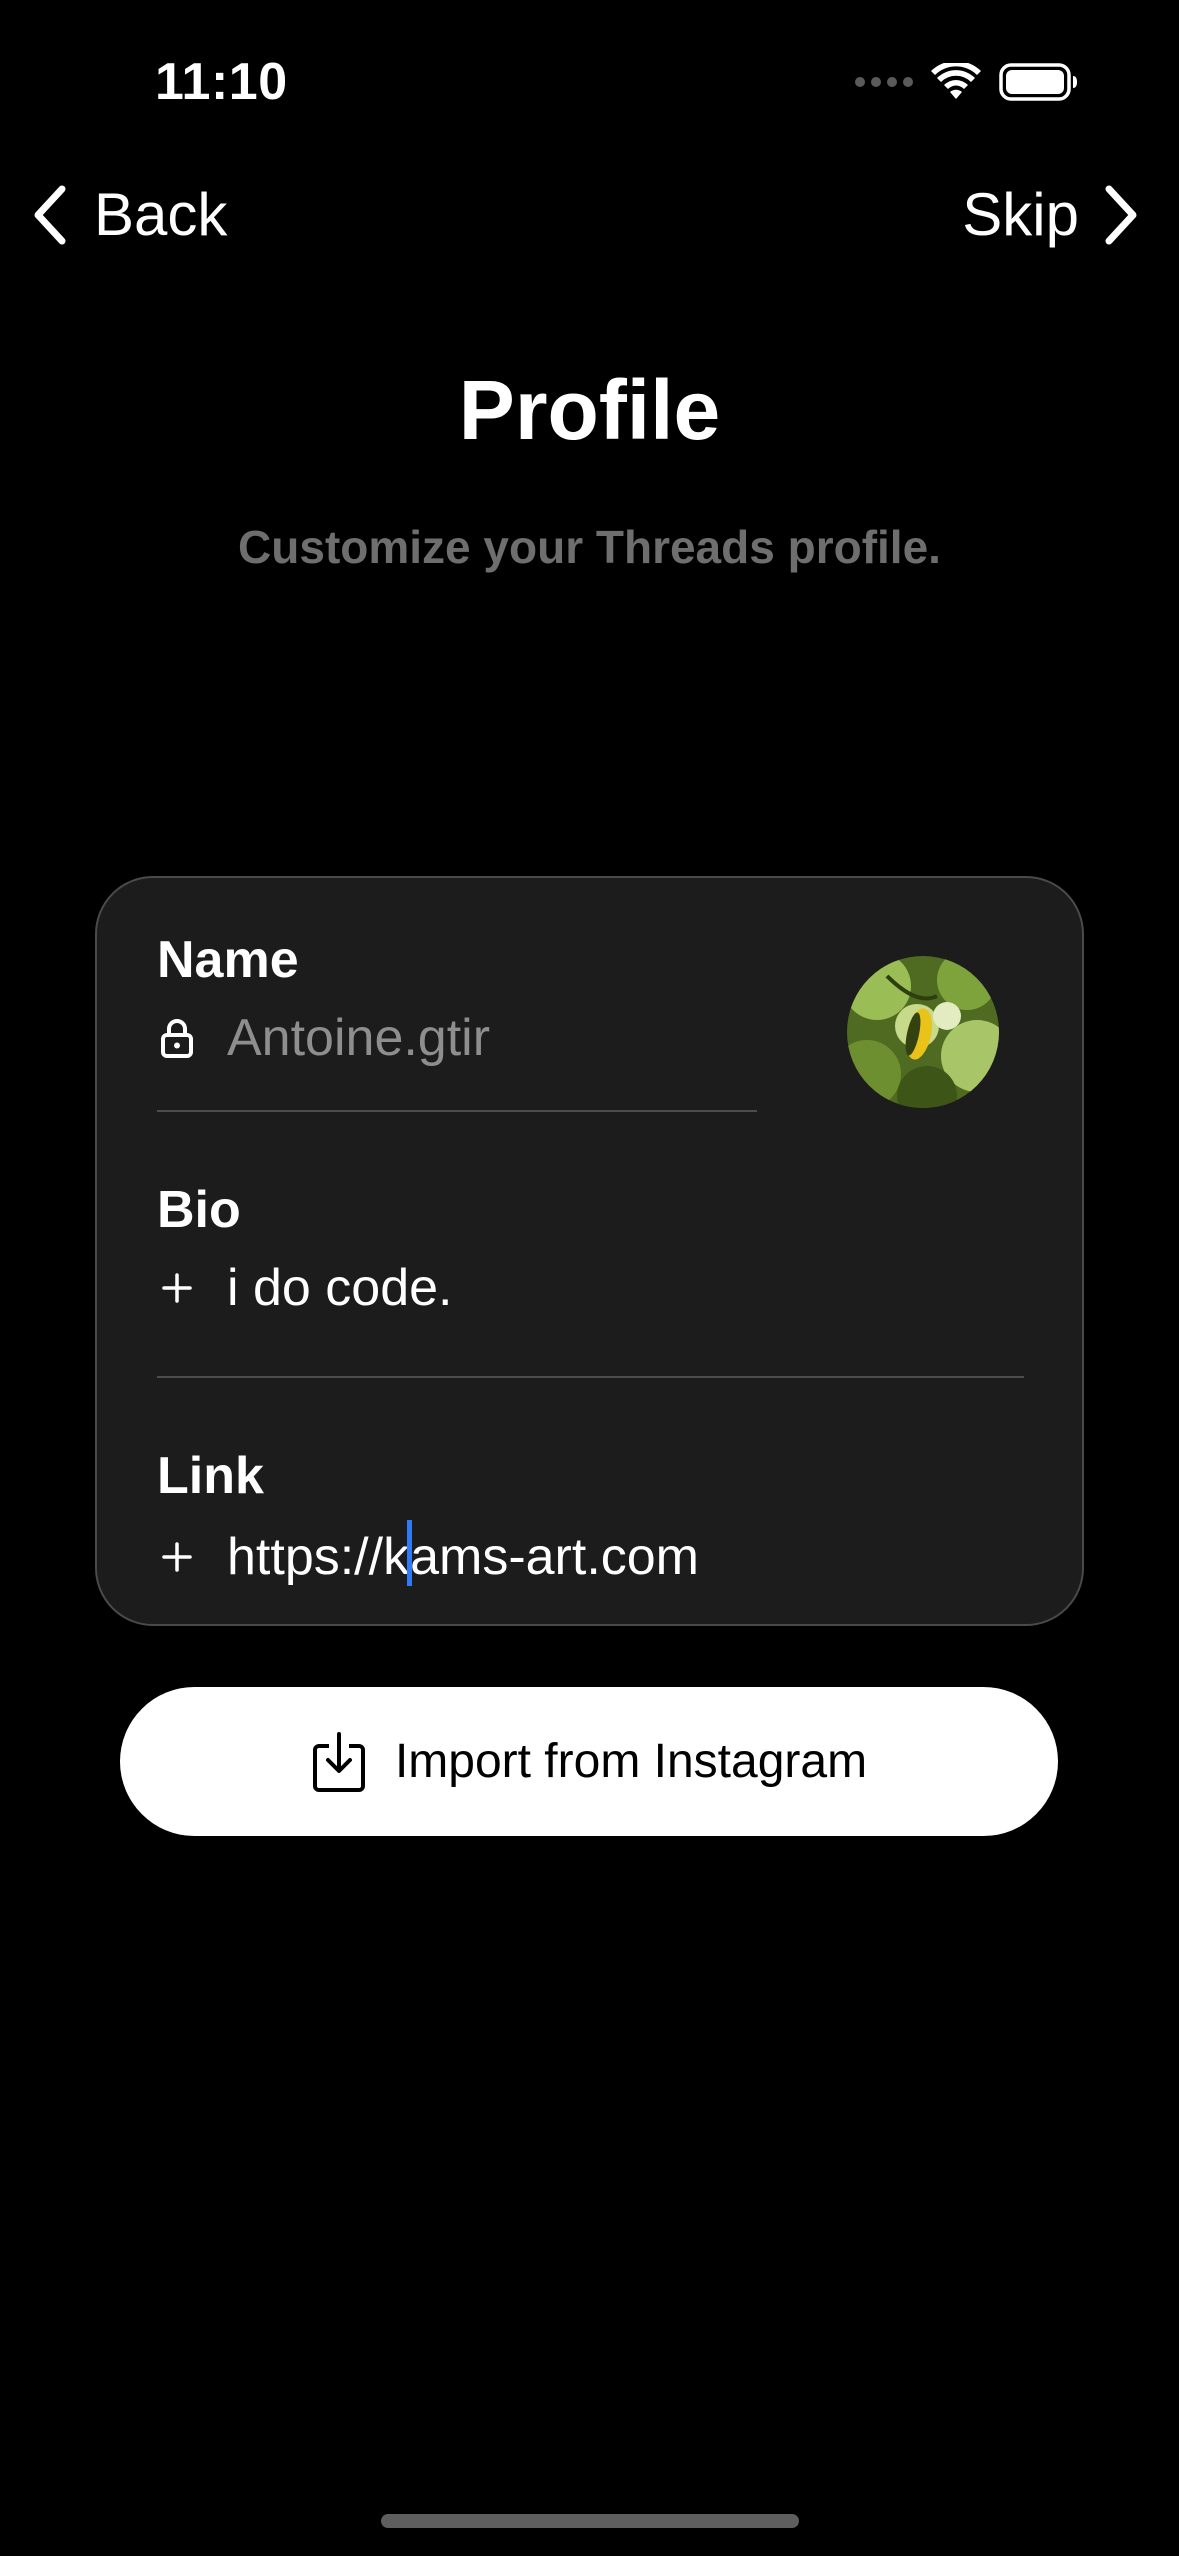 The image size is (1179, 2556). Describe the element at coordinates (554, 1557) in the screenshot. I see `link-value-after-cursor: ams-art.com` at that location.